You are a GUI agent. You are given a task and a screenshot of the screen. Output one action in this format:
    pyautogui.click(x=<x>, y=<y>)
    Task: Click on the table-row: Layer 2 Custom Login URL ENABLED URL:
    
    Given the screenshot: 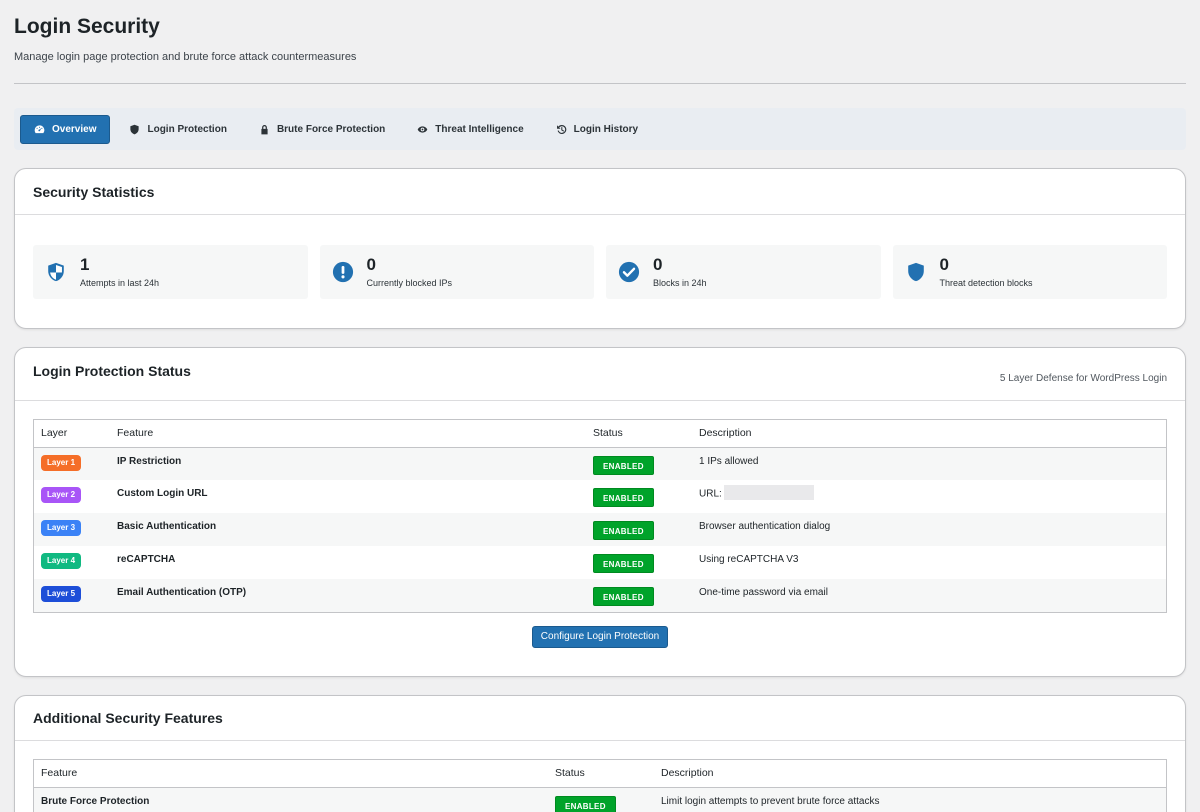 What is the action you would take?
    pyautogui.click(x=600, y=496)
    